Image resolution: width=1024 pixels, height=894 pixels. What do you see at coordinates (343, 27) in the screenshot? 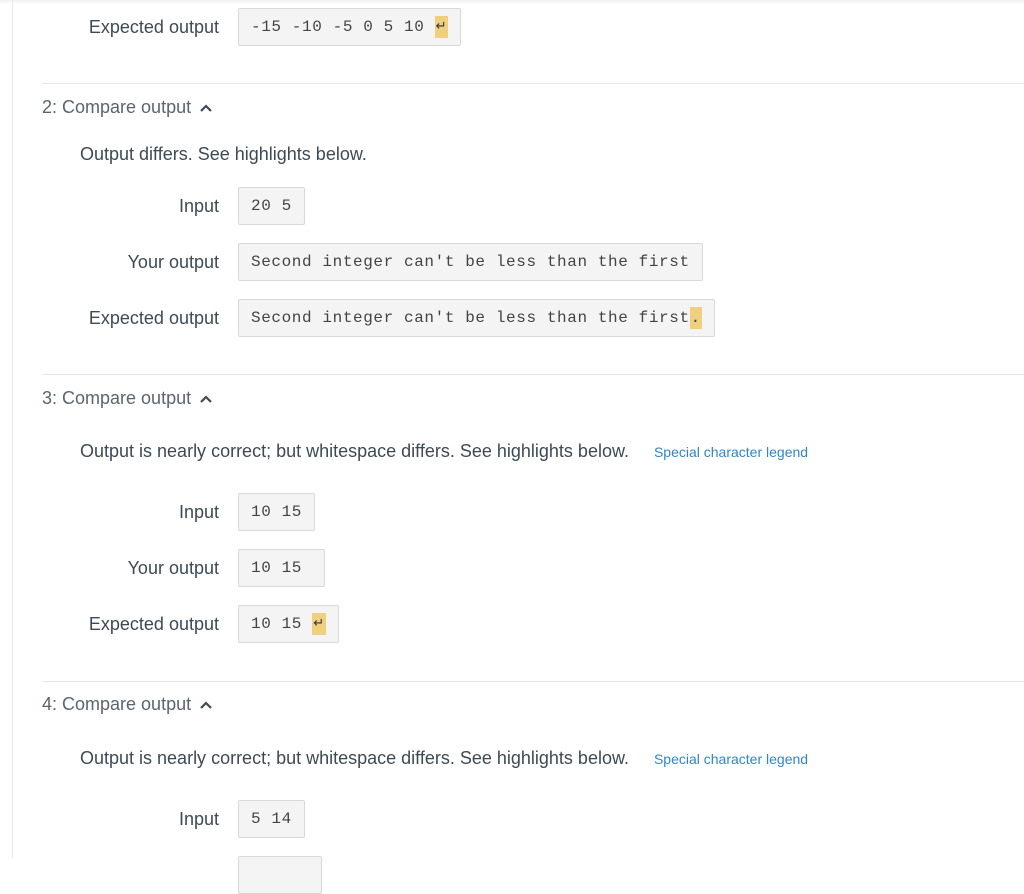
I see `expected-output-text: -15 -10 -5 0 5 10` at bounding box center [343, 27].